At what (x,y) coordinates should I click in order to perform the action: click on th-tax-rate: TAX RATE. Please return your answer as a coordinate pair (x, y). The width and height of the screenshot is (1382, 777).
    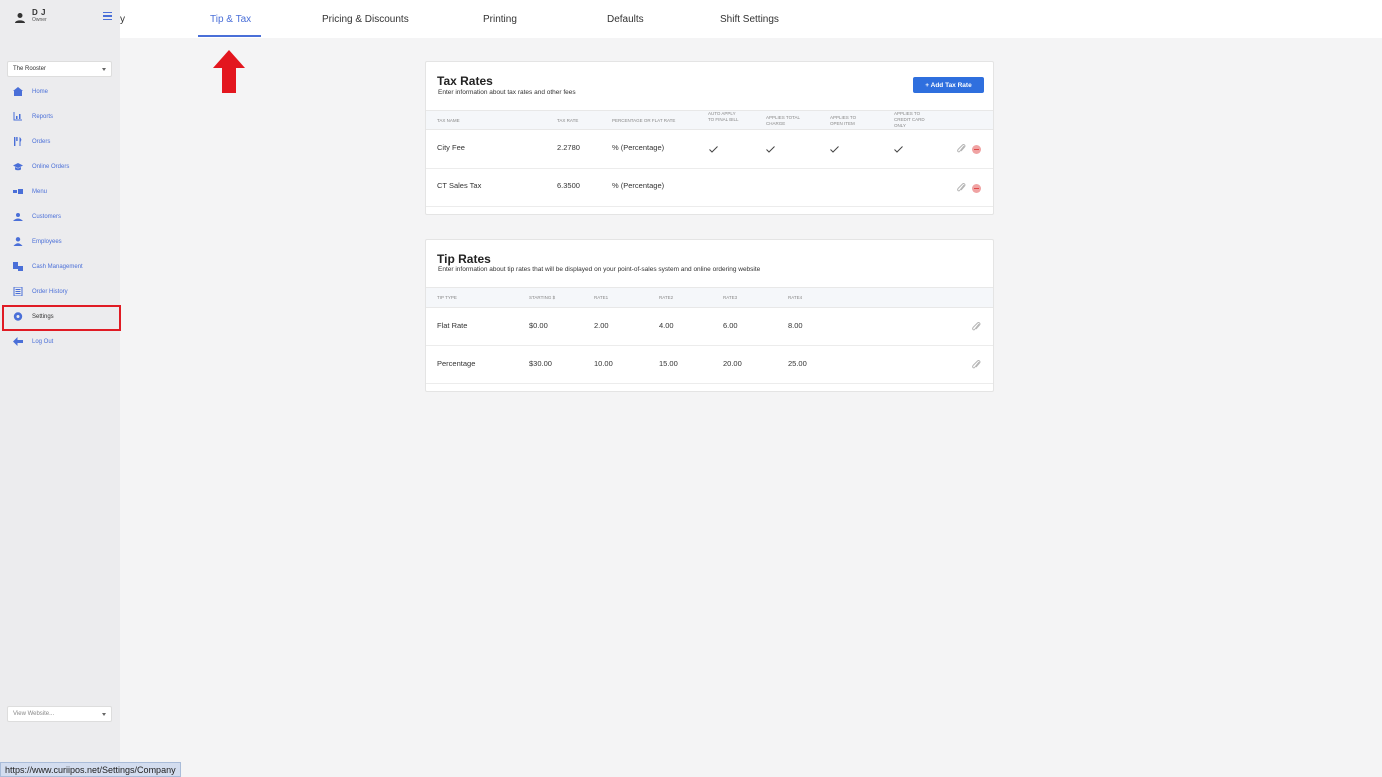
    Looking at the image, I should click on (568, 120).